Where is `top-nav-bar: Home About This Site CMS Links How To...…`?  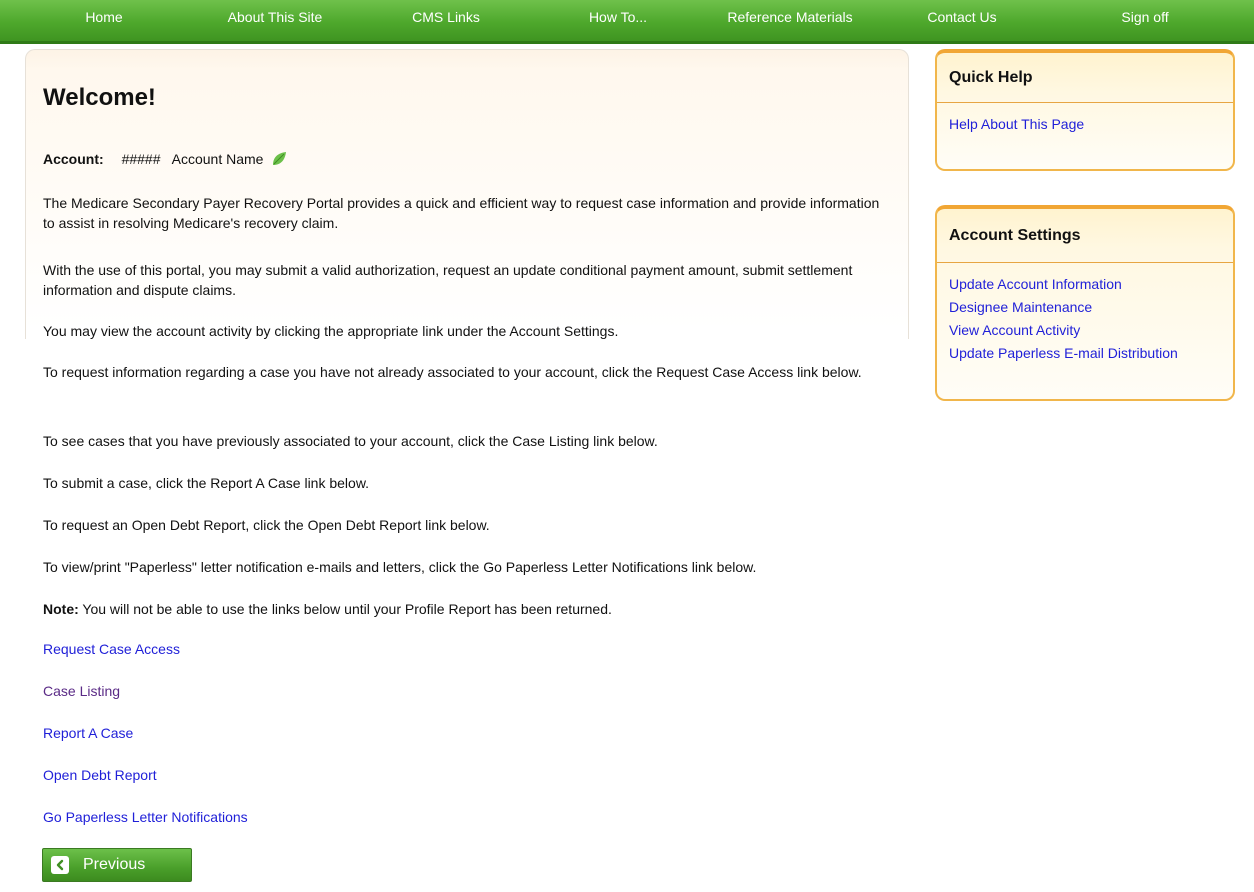 top-nav-bar: Home About This Site CMS Links How To...… is located at coordinates (627, 22).